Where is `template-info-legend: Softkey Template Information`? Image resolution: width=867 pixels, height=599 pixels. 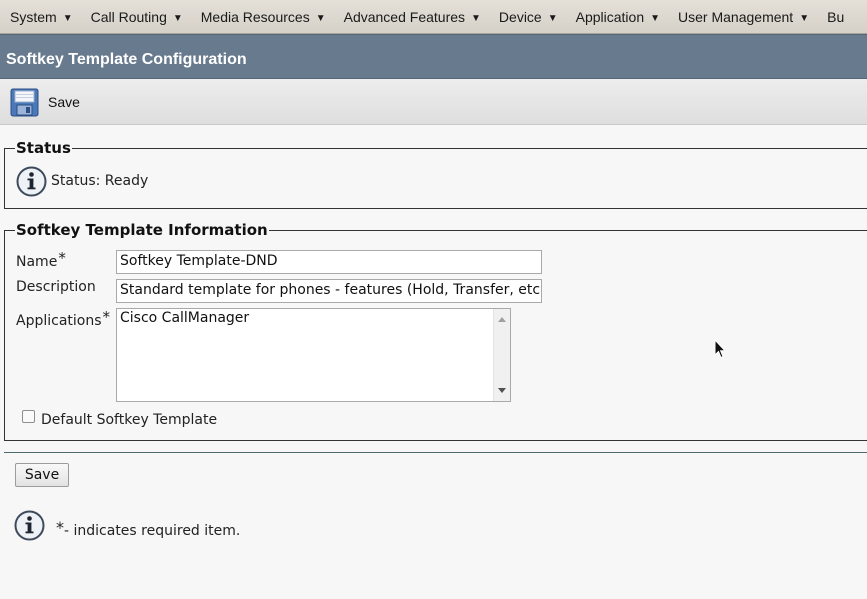 template-info-legend: Softkey Template Information is located at coordinates (142, 230).